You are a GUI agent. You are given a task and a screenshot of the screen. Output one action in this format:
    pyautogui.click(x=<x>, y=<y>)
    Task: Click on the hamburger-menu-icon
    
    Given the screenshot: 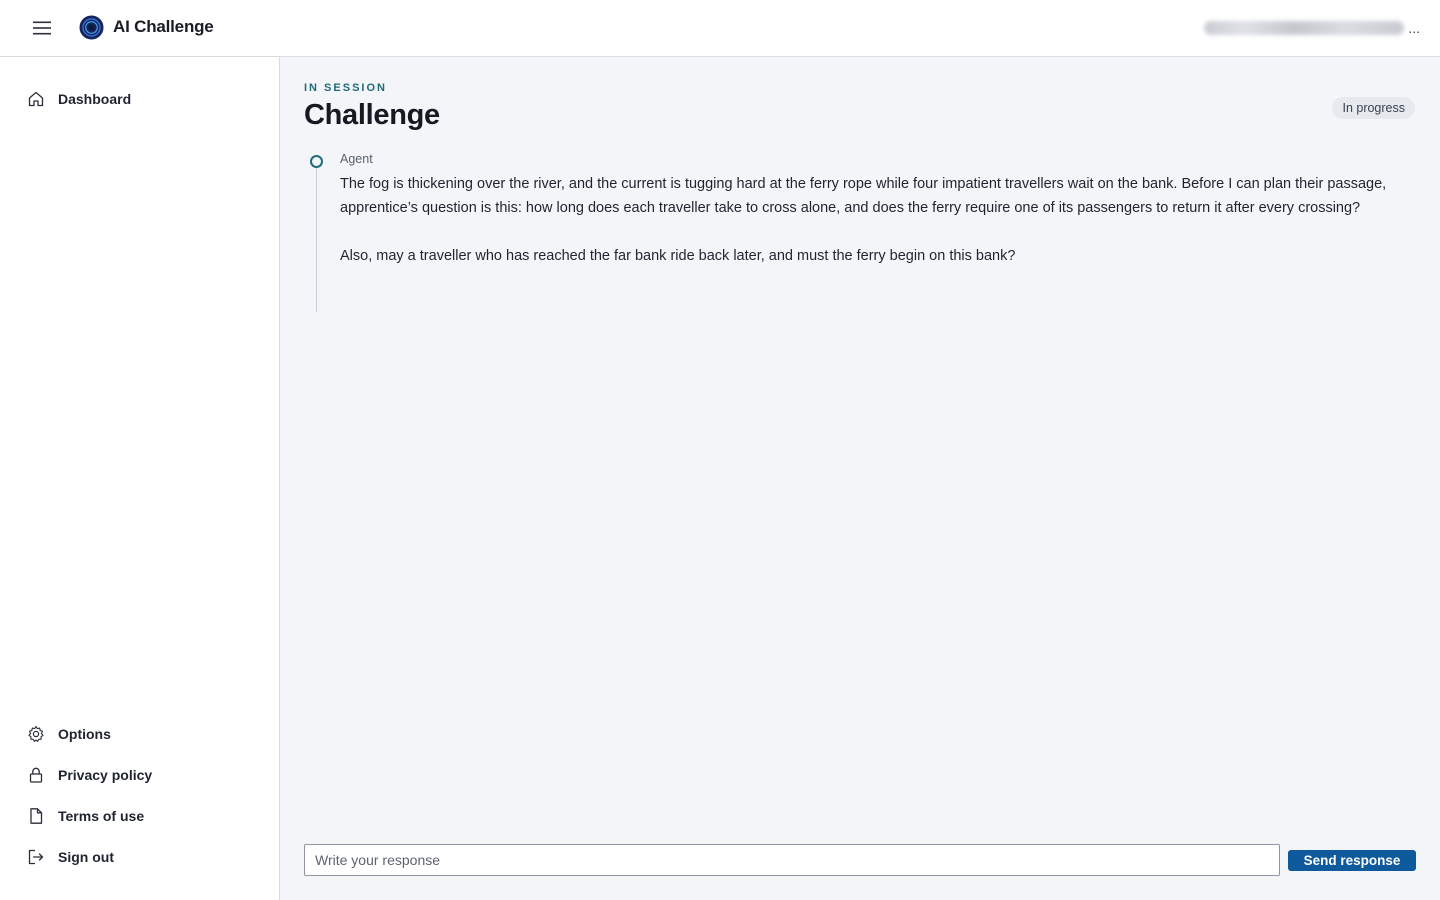 What is the action you would take?
    pyautogui.click(x=42, y=28)
    